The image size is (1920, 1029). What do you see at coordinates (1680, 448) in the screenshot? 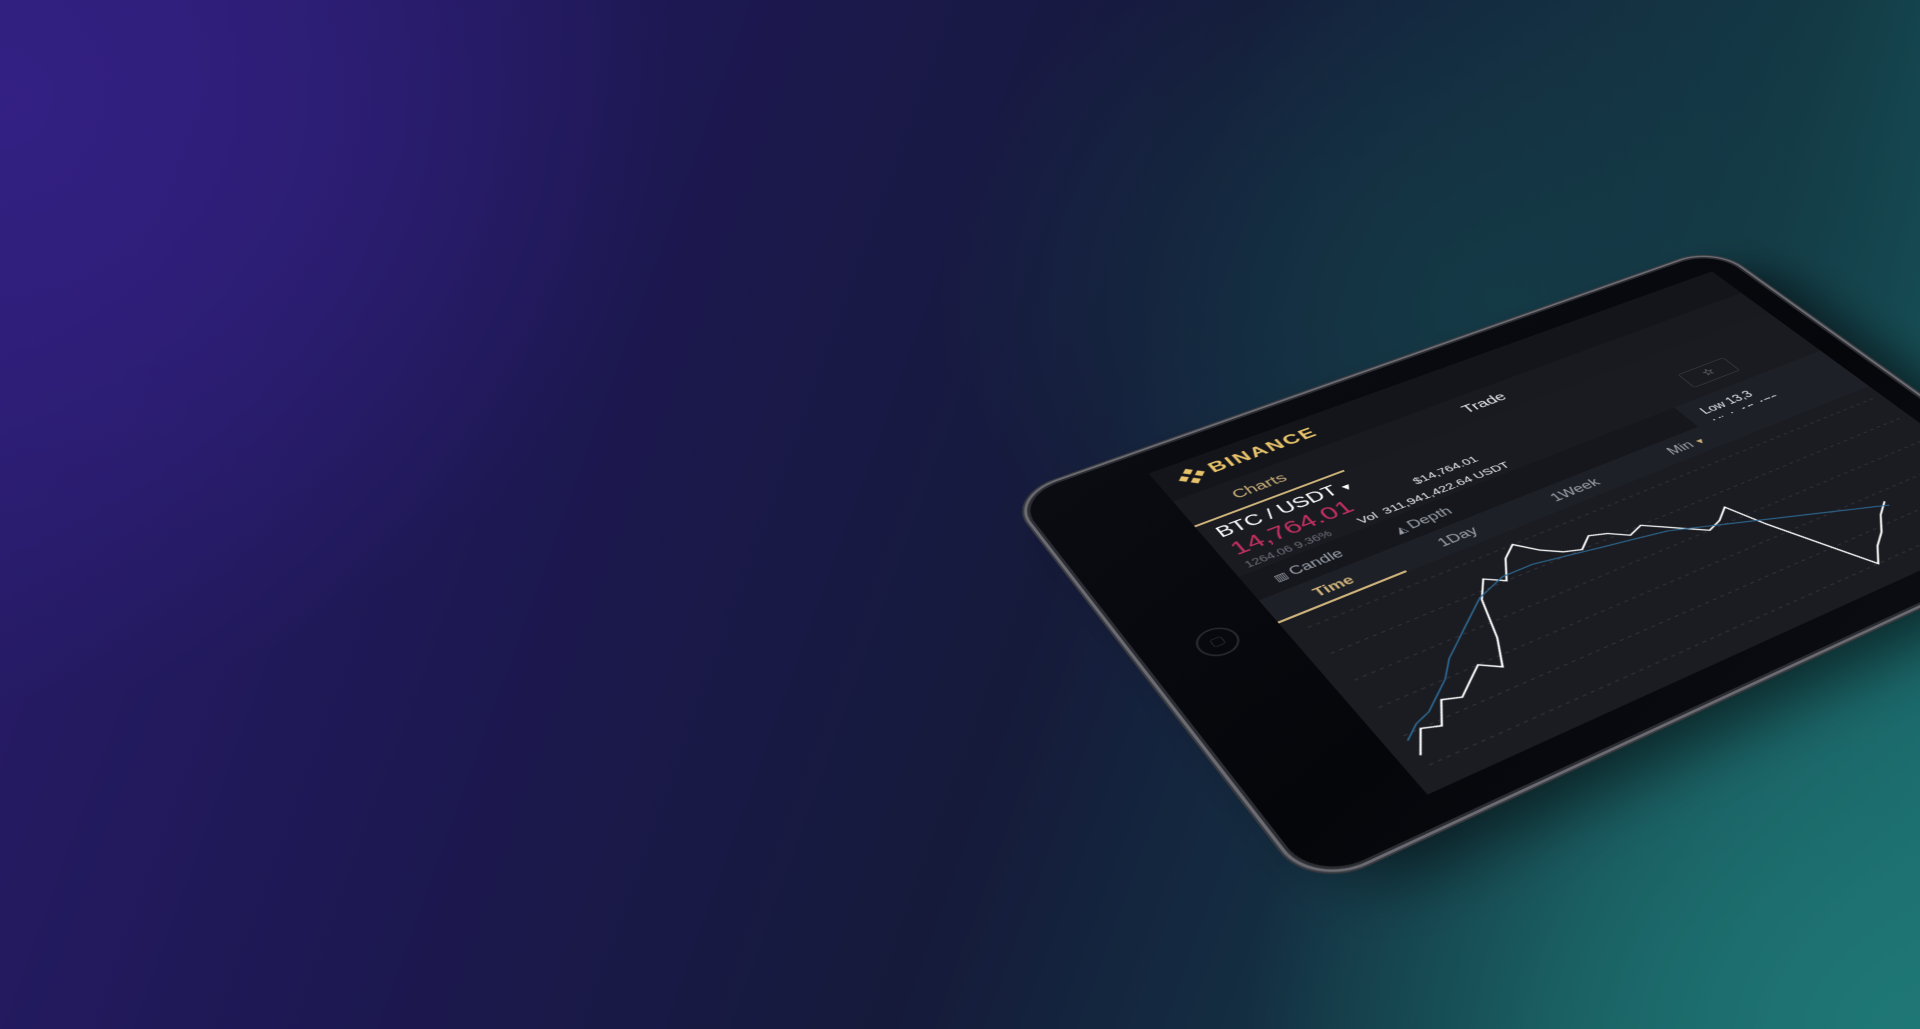
I see `tab-min-label: Min` at bounding box center [1680, 448].